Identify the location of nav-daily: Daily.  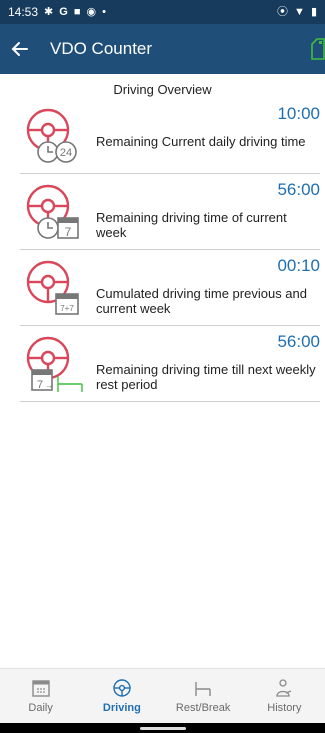
(40, 696).